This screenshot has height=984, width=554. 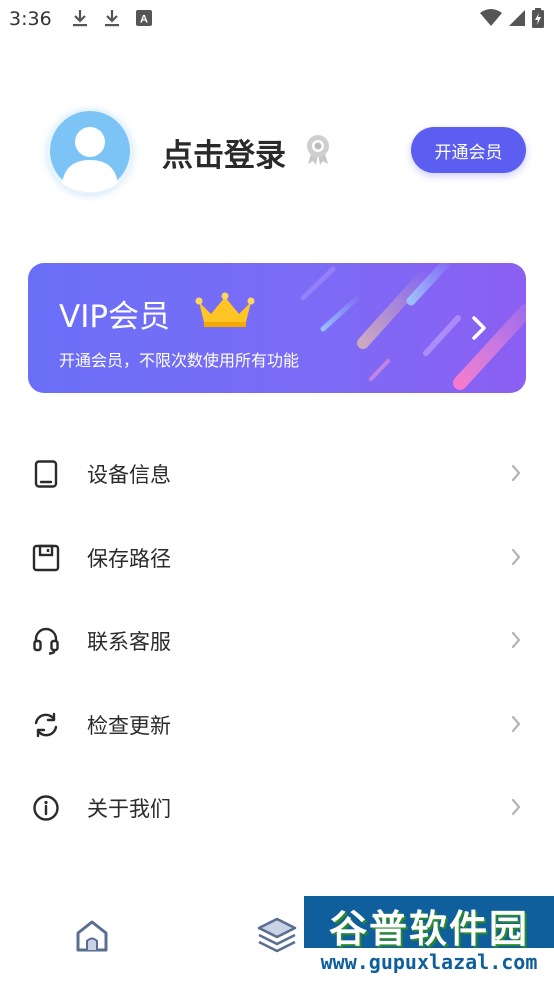 I want to click on device-phone-icon, so click(x=46, y=474).